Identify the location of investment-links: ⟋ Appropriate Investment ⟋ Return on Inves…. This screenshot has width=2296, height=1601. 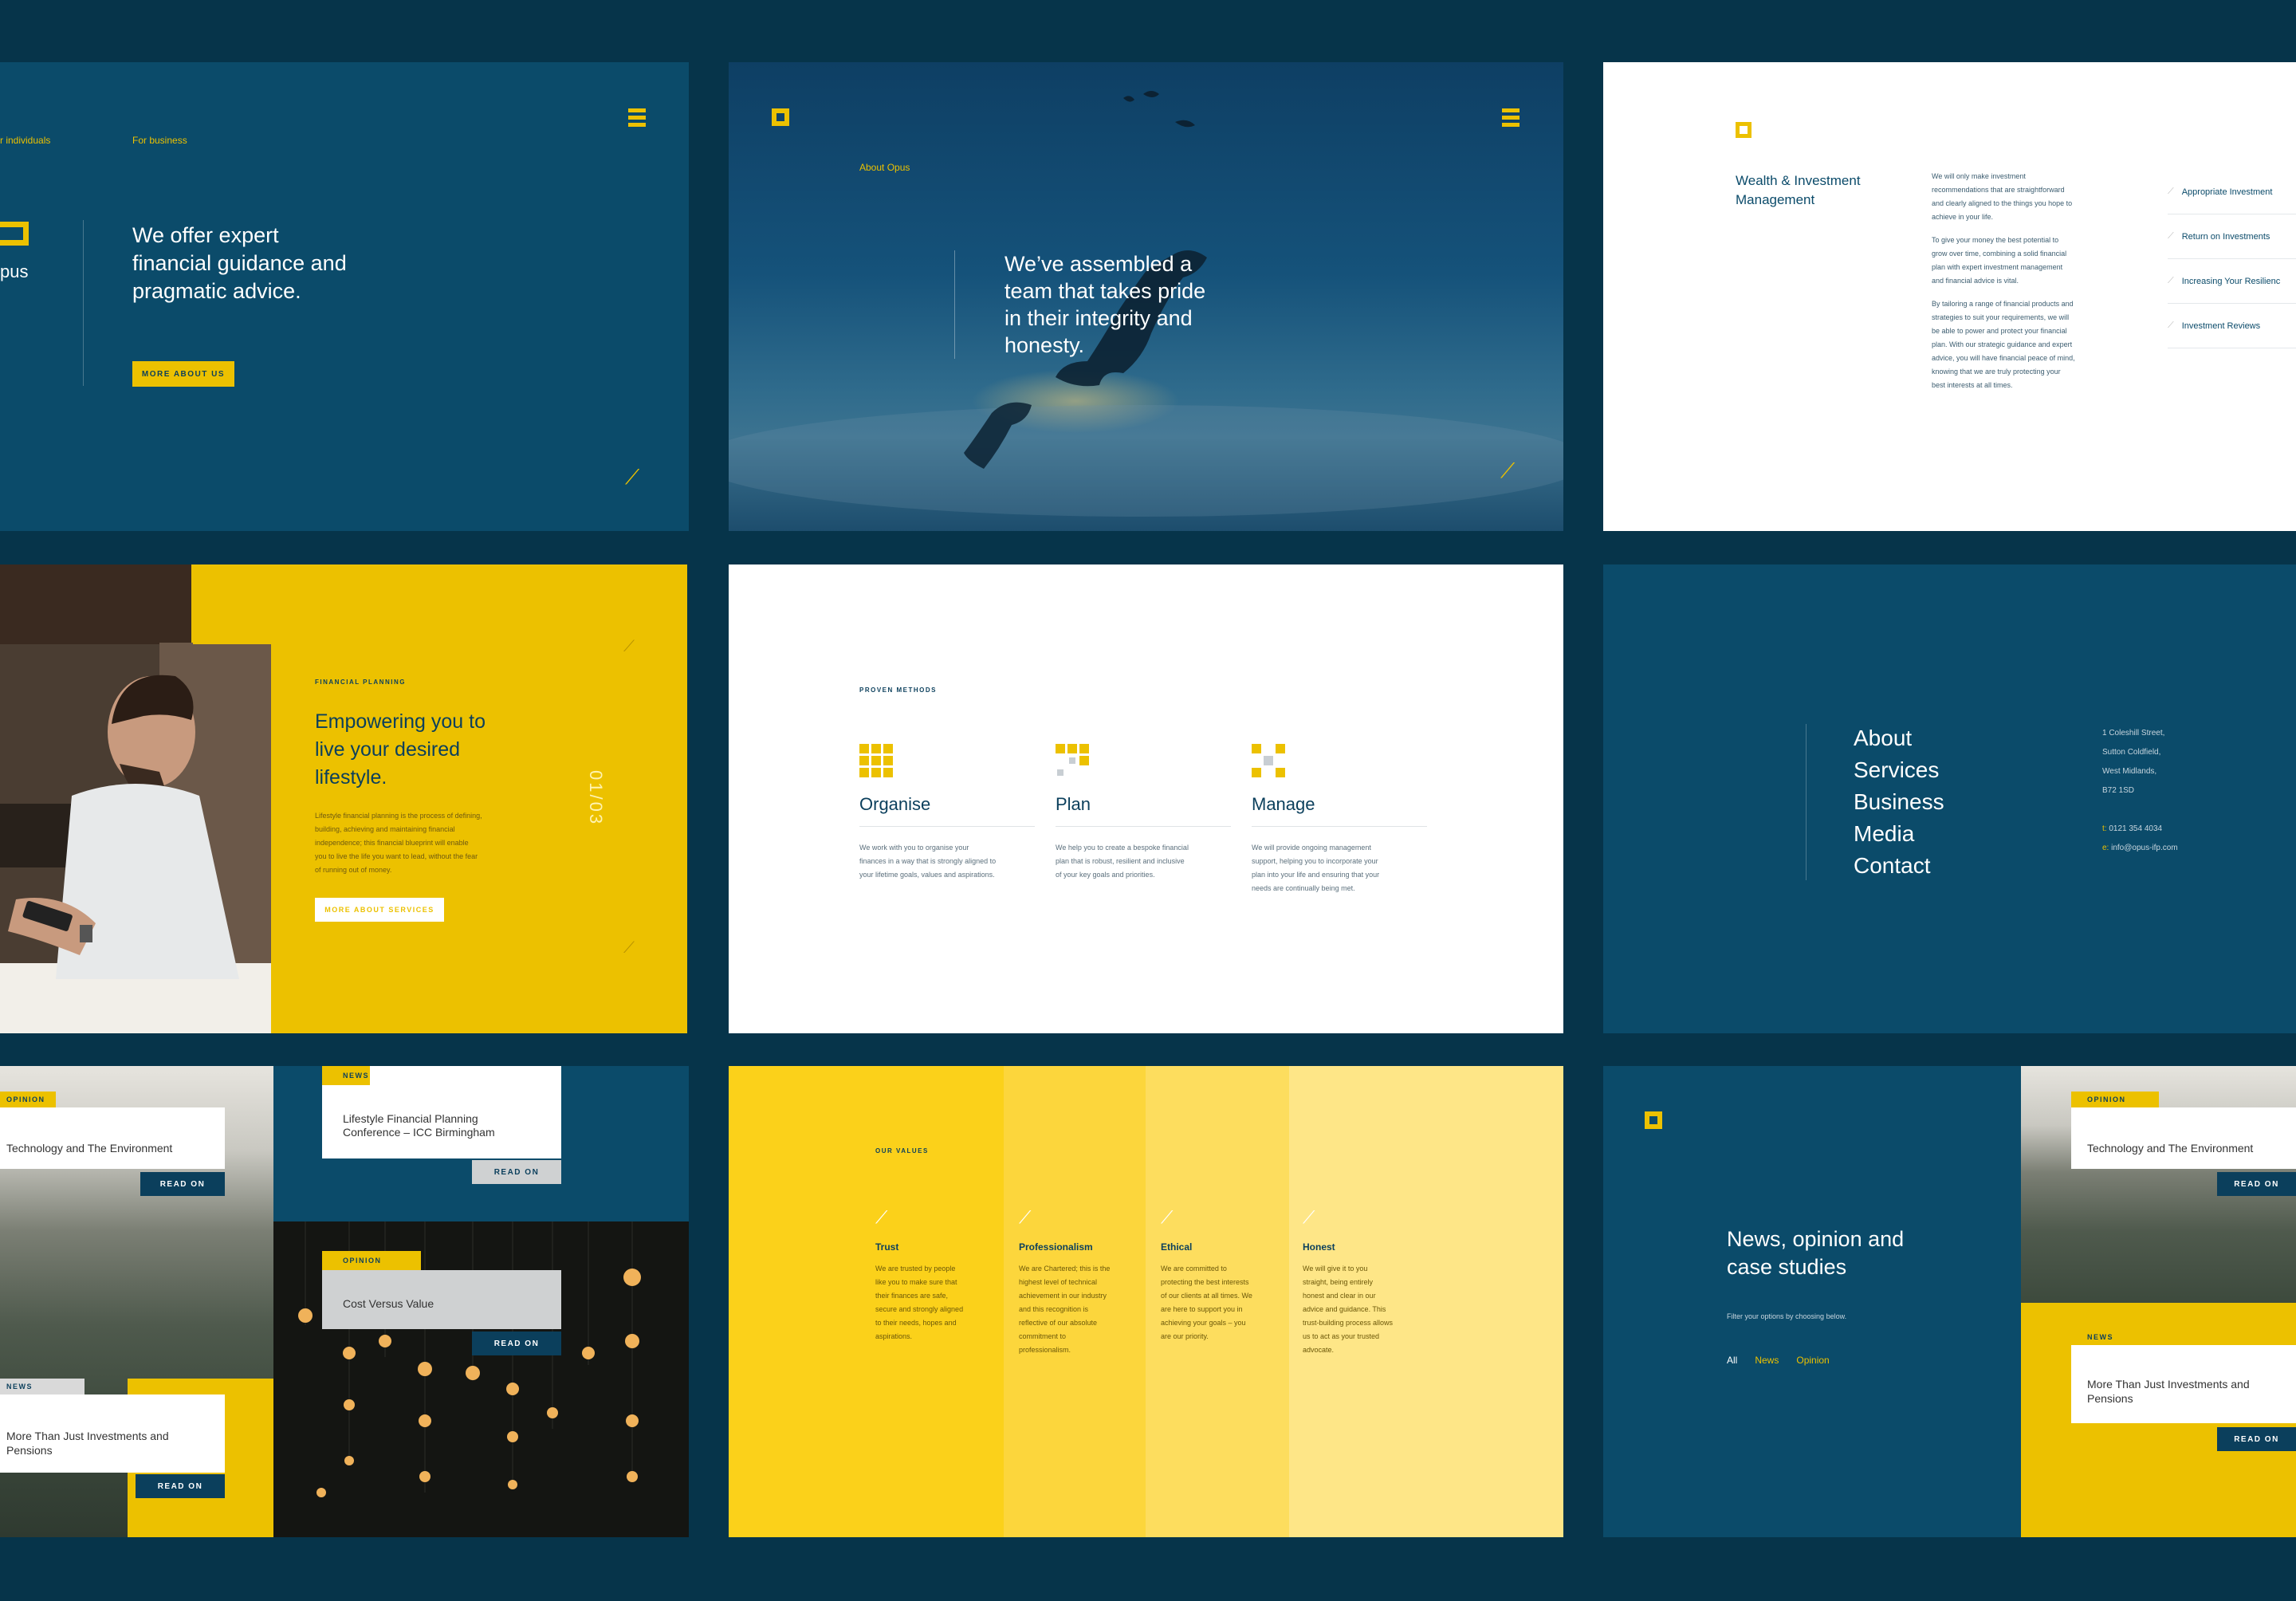
(2232, 259).